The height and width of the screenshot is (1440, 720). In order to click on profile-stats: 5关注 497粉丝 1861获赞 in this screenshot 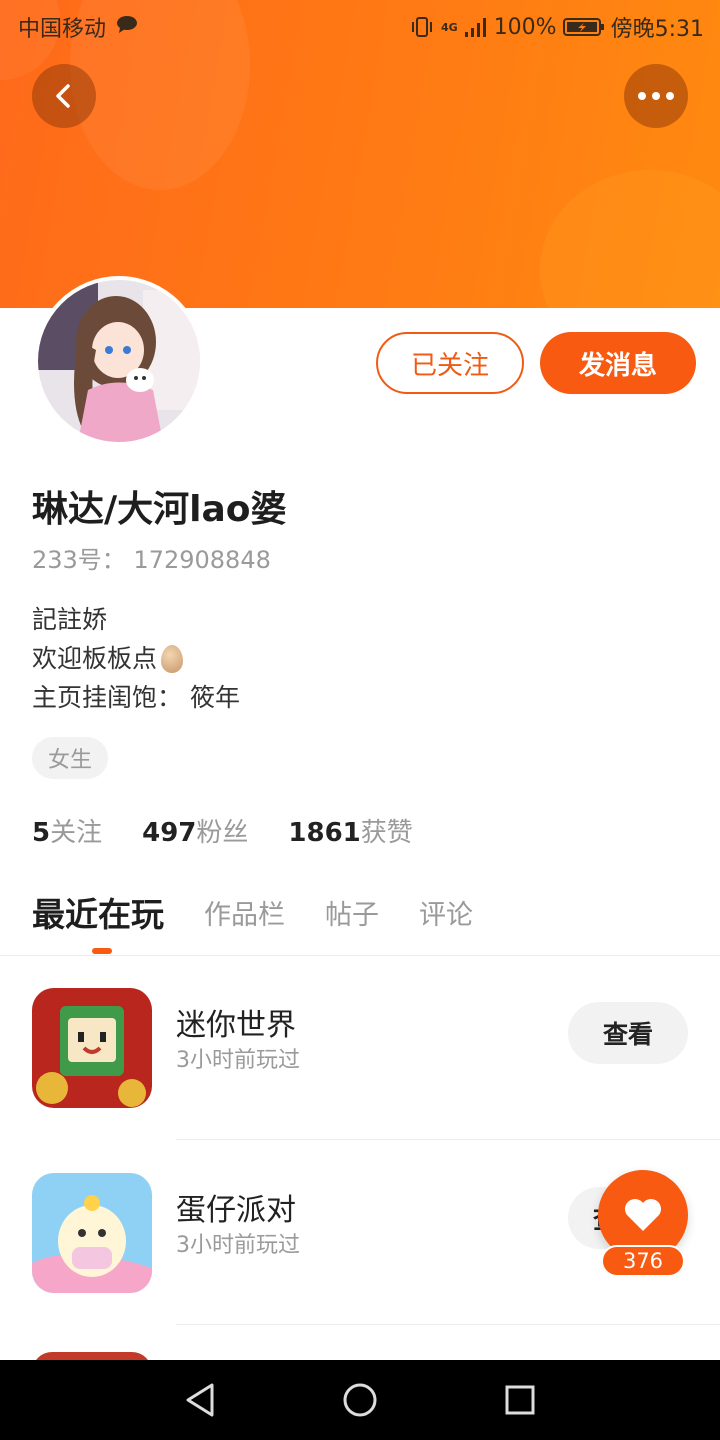, I will do `click(222, 830)`.